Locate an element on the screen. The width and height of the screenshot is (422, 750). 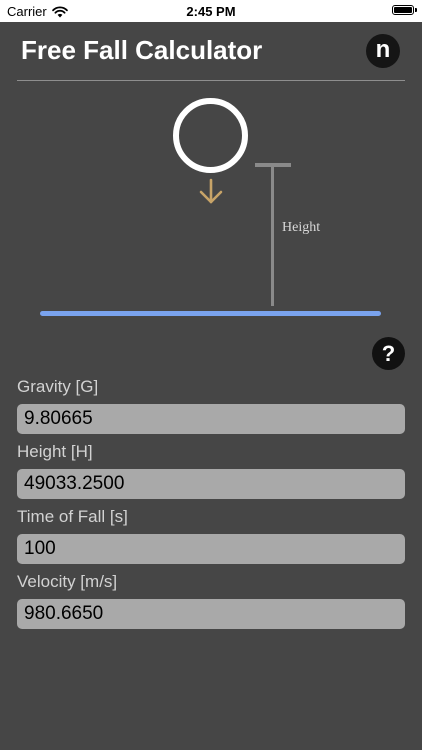
falling-ball is located at coordinates (210, 135).